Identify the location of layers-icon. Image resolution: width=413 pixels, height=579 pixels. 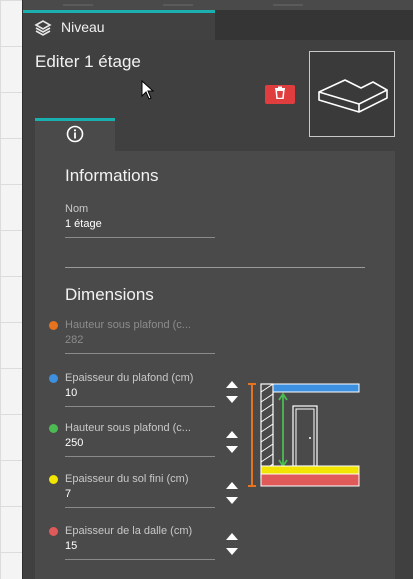
(43, 27).